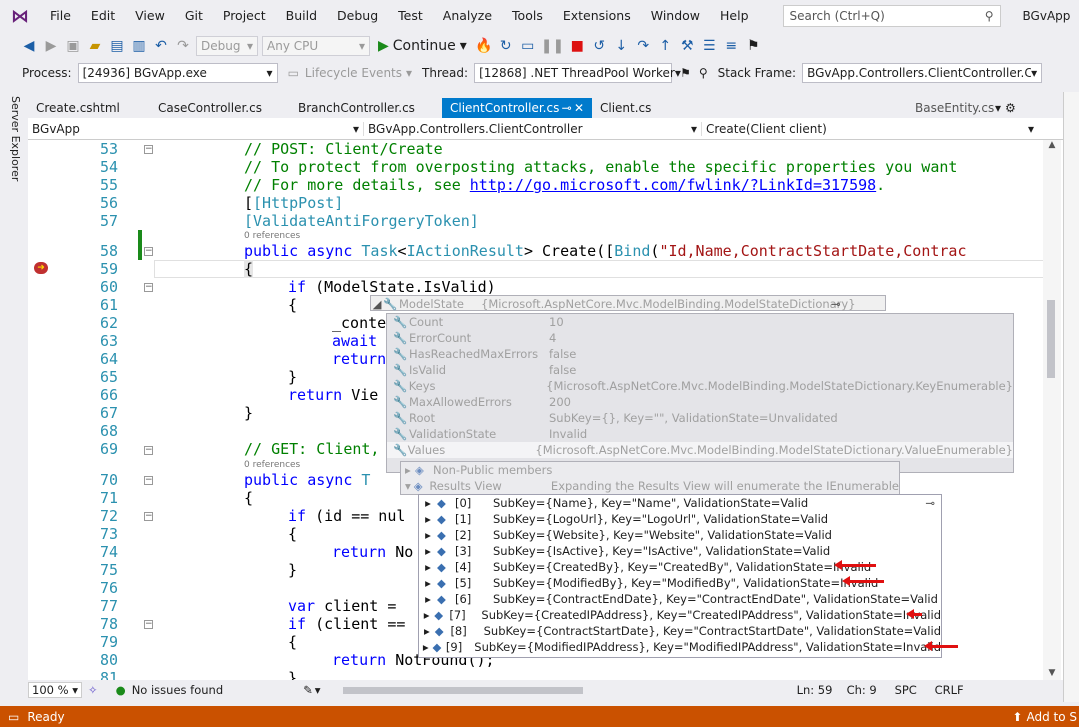 This screenshot has height=727, width=1079. Describe the element at coordinates (665, 46) in the screenshot. I see `step-out-icon: ↑` at that location.